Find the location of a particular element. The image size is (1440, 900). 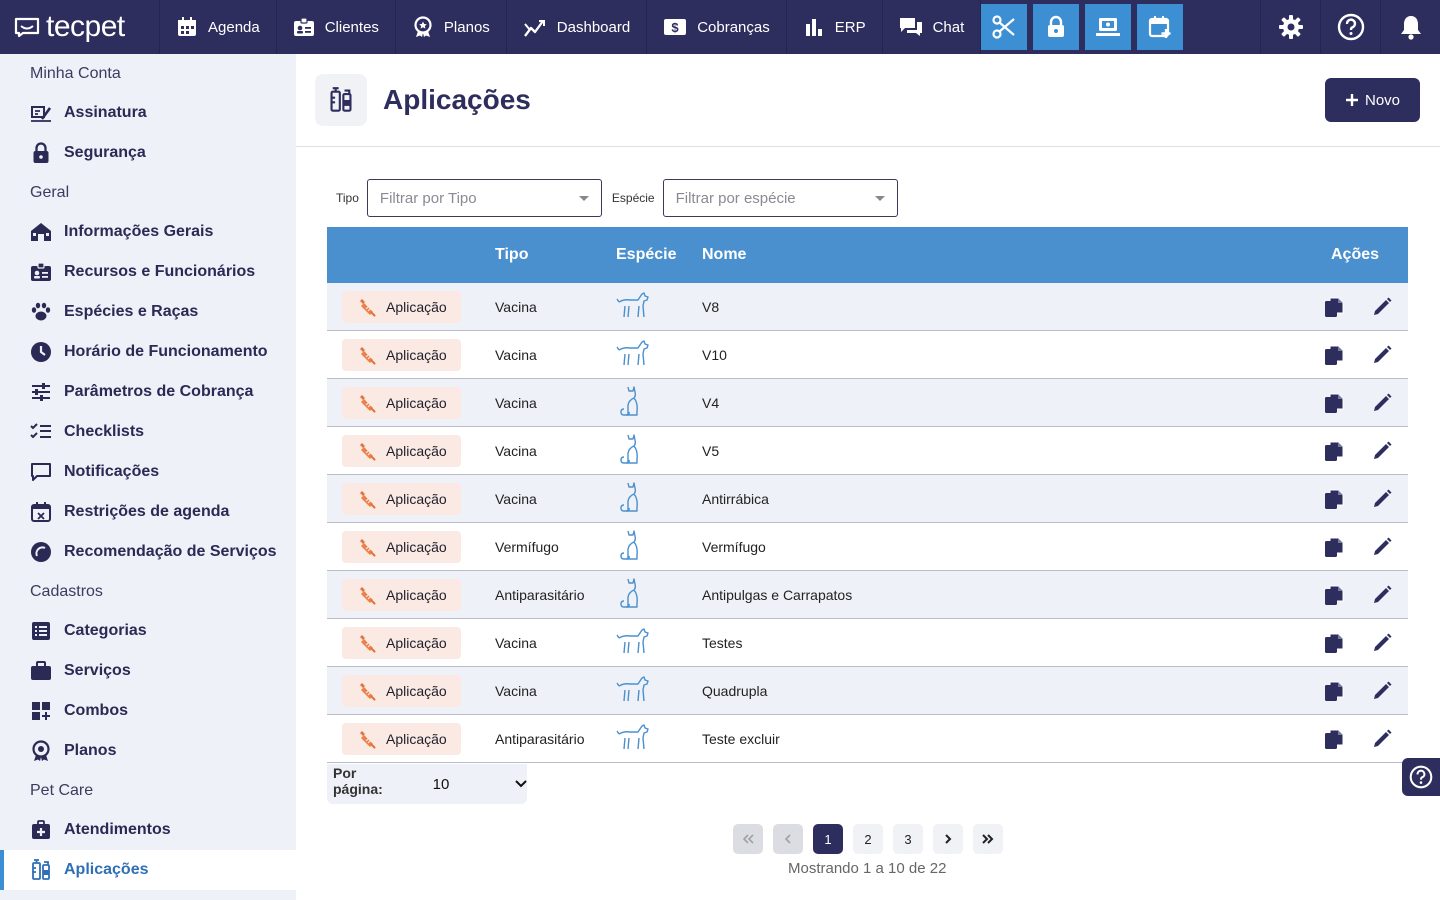

table-row: Aplicação Vacina V4 is located at coordinates (867, 403).